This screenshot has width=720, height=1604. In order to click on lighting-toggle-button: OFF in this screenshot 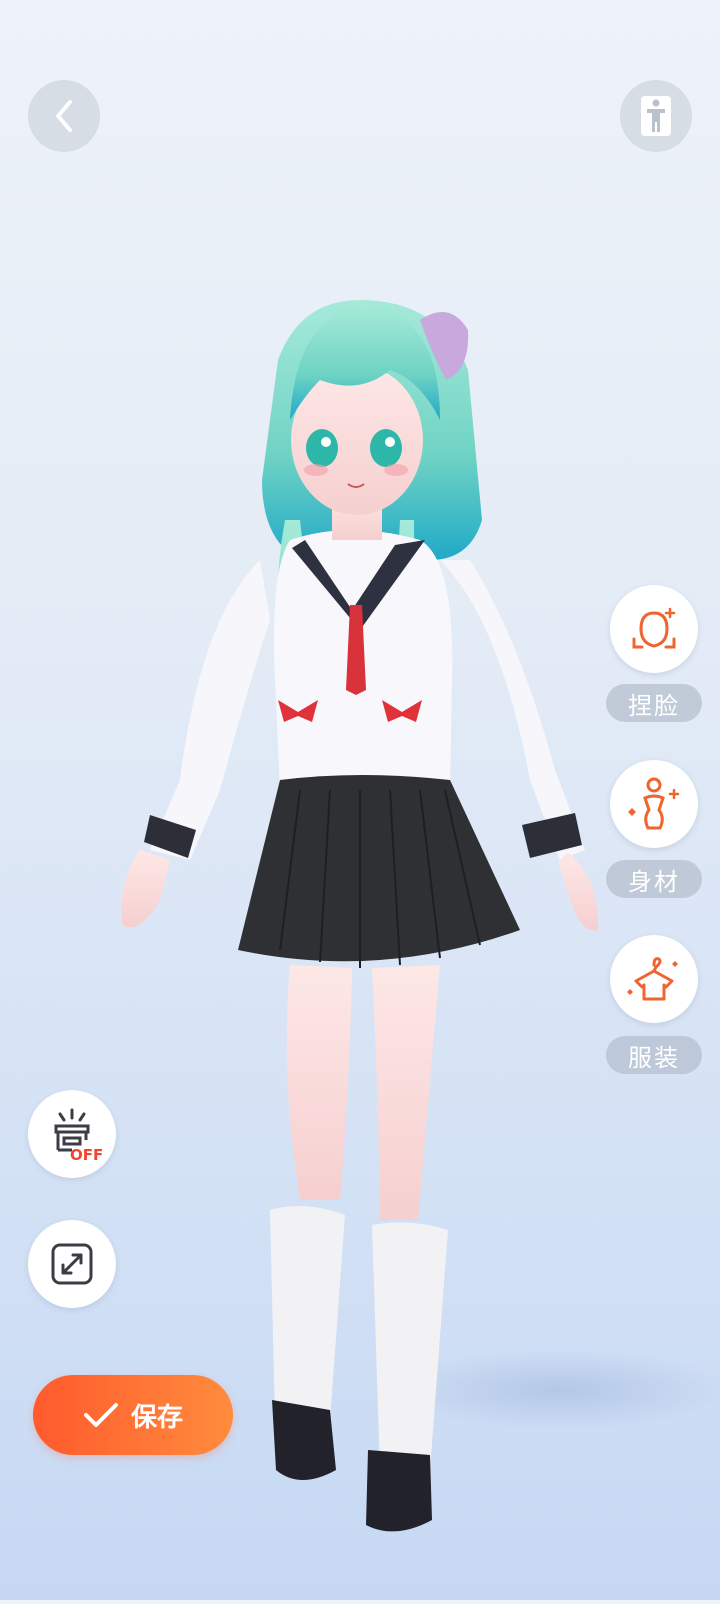, I will do `click(72, 1134)`.